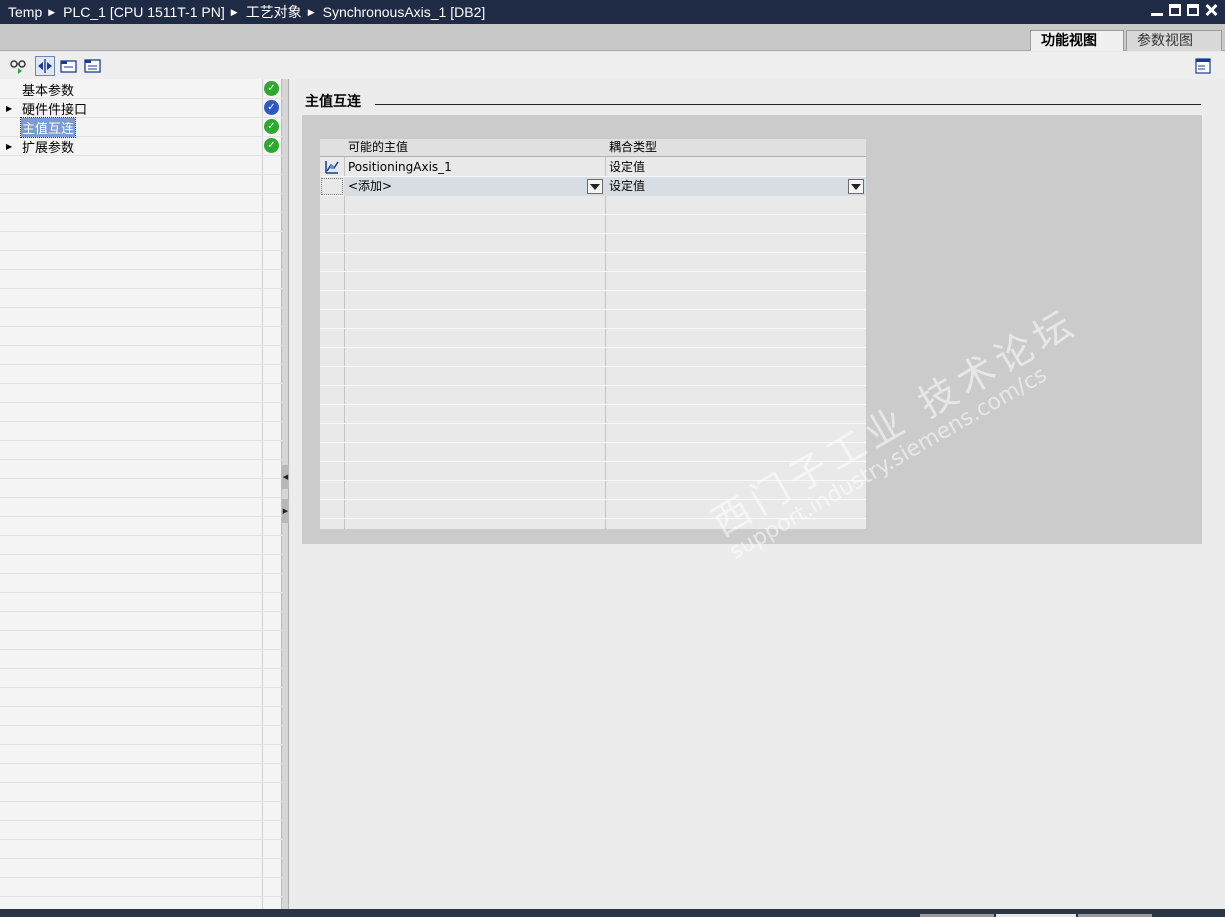 The image size is (1225, 917). What do you see at coordinates (262, 494) in the screenshot?
I see `status-column-divider` at bounding box center [262, 494].